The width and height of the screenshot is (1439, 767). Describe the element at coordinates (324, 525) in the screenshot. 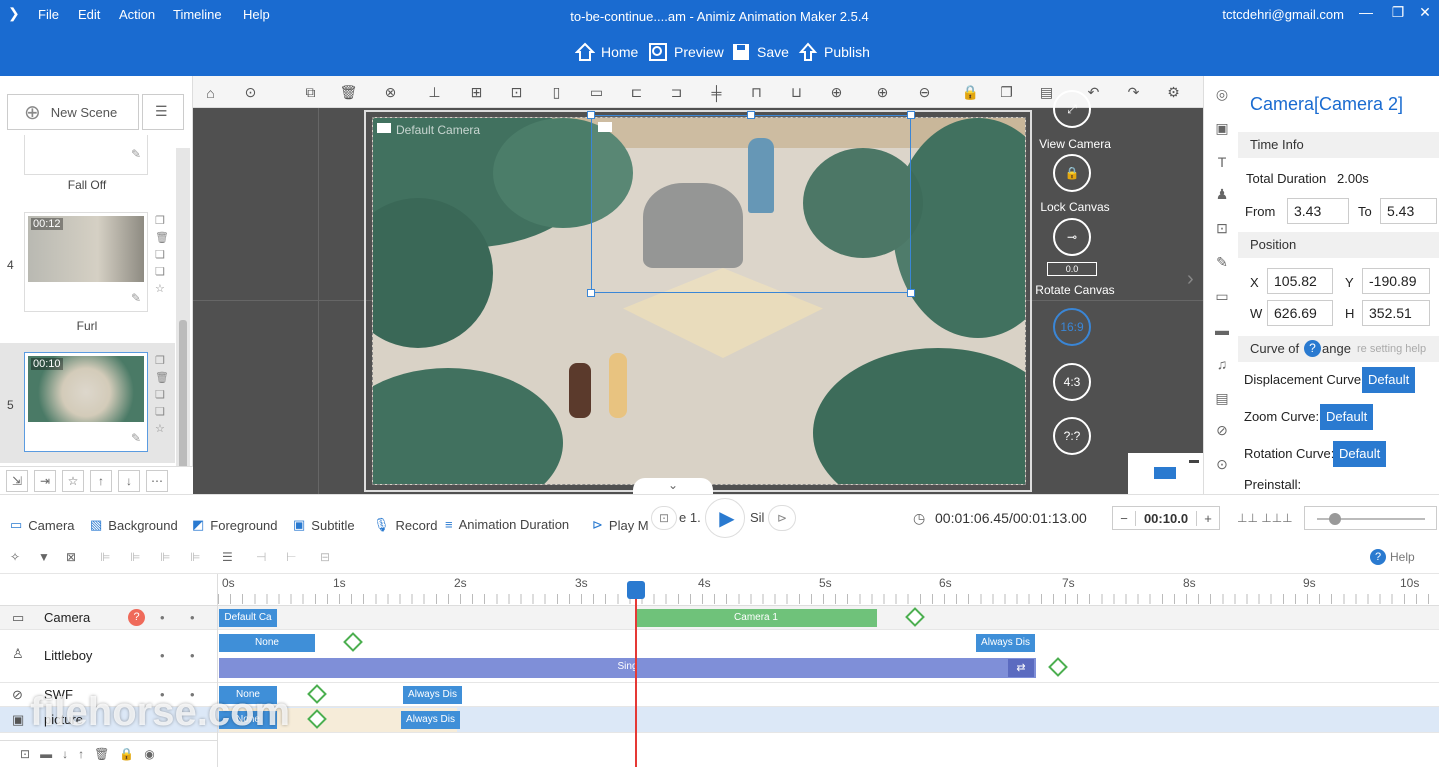

I see `add-subtitle-button: ▣ Subtitle` at that location.